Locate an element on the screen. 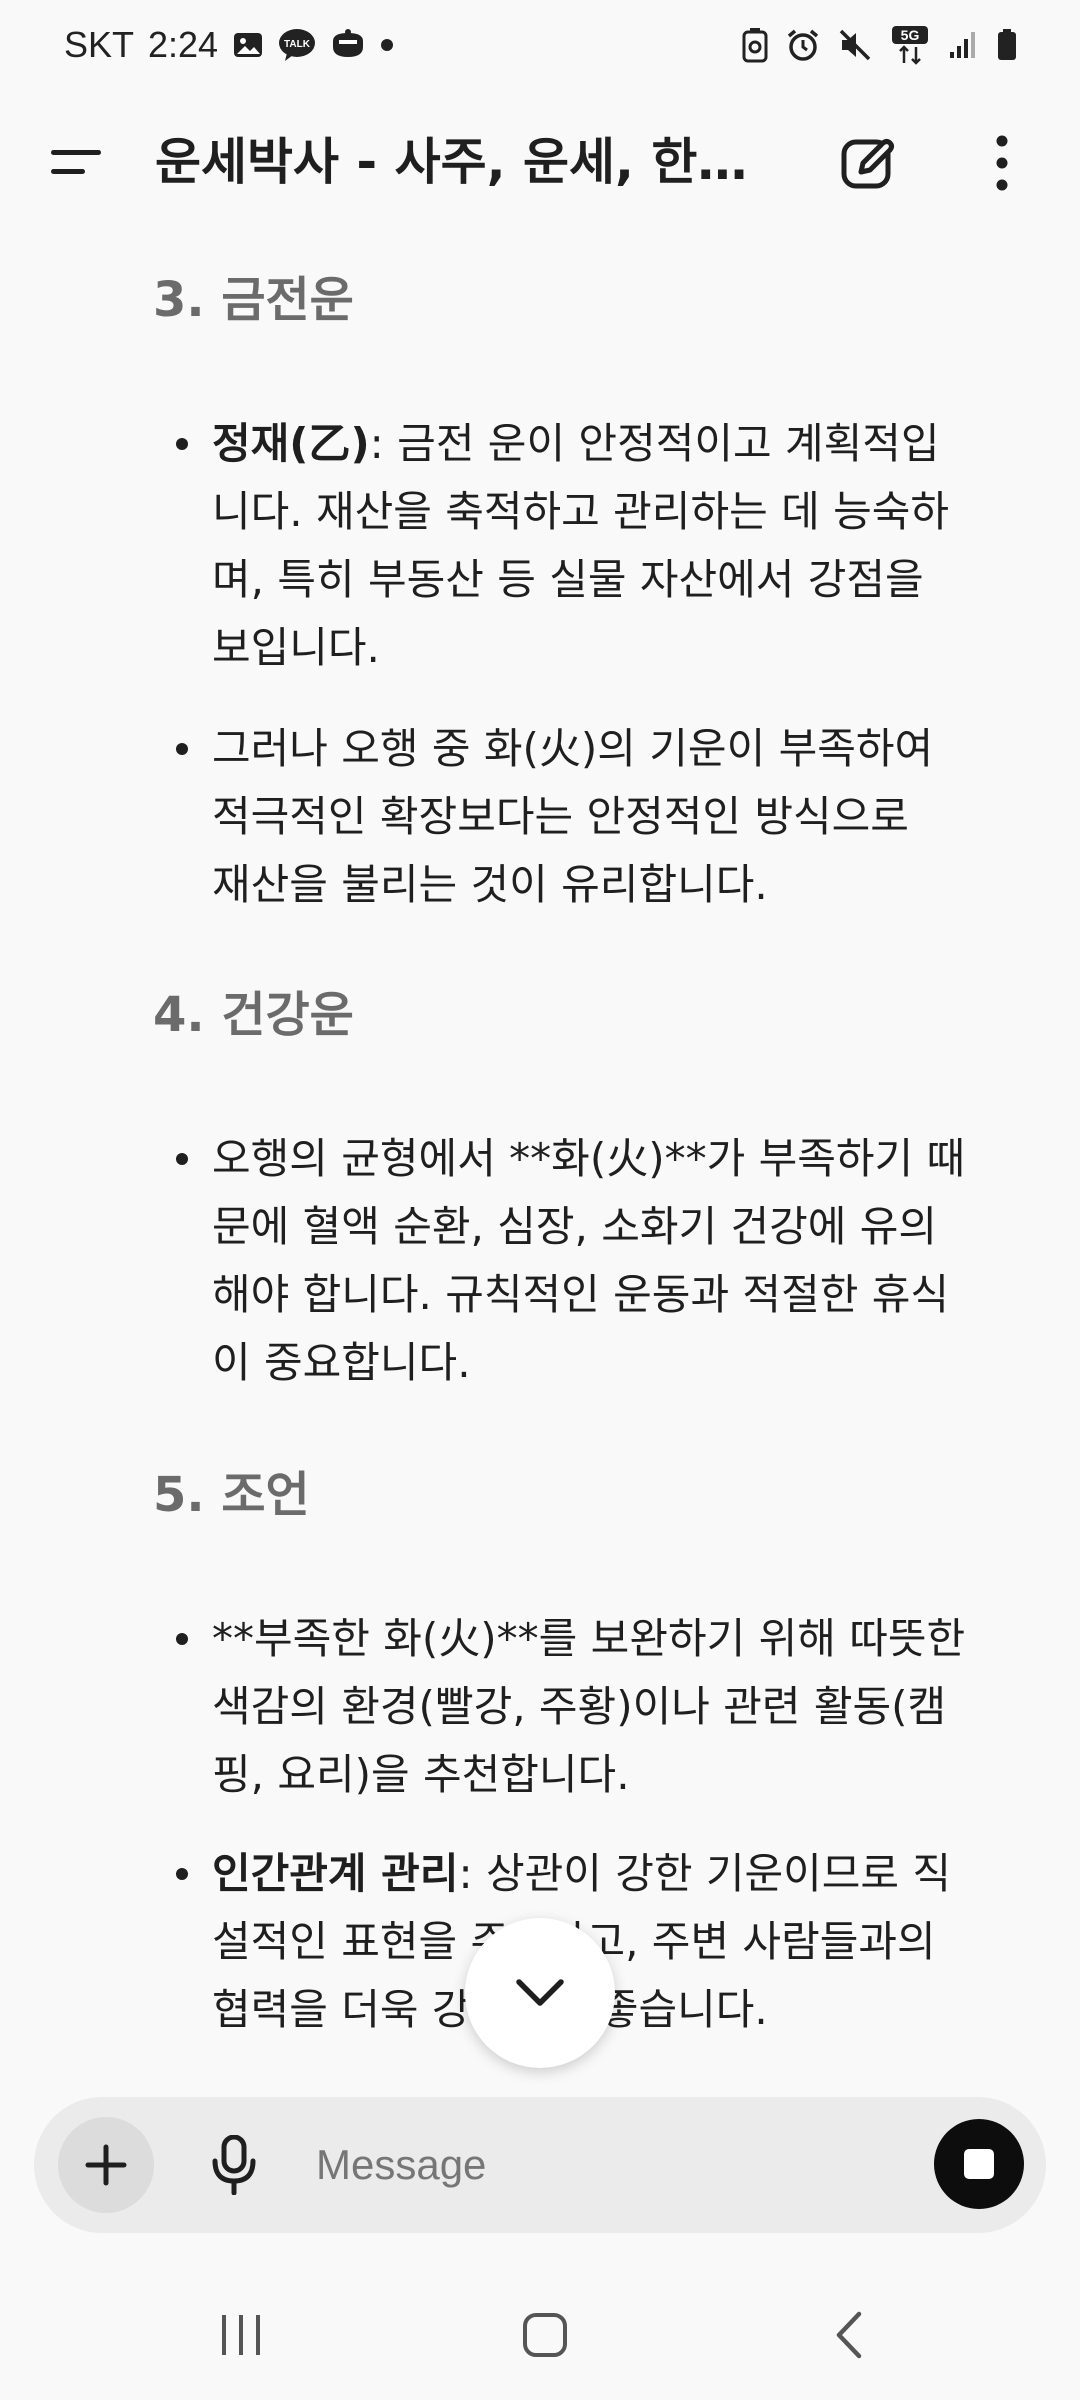 This screenshot has height=2400, width=1080. back-button is located at coordinates (849, 2335).